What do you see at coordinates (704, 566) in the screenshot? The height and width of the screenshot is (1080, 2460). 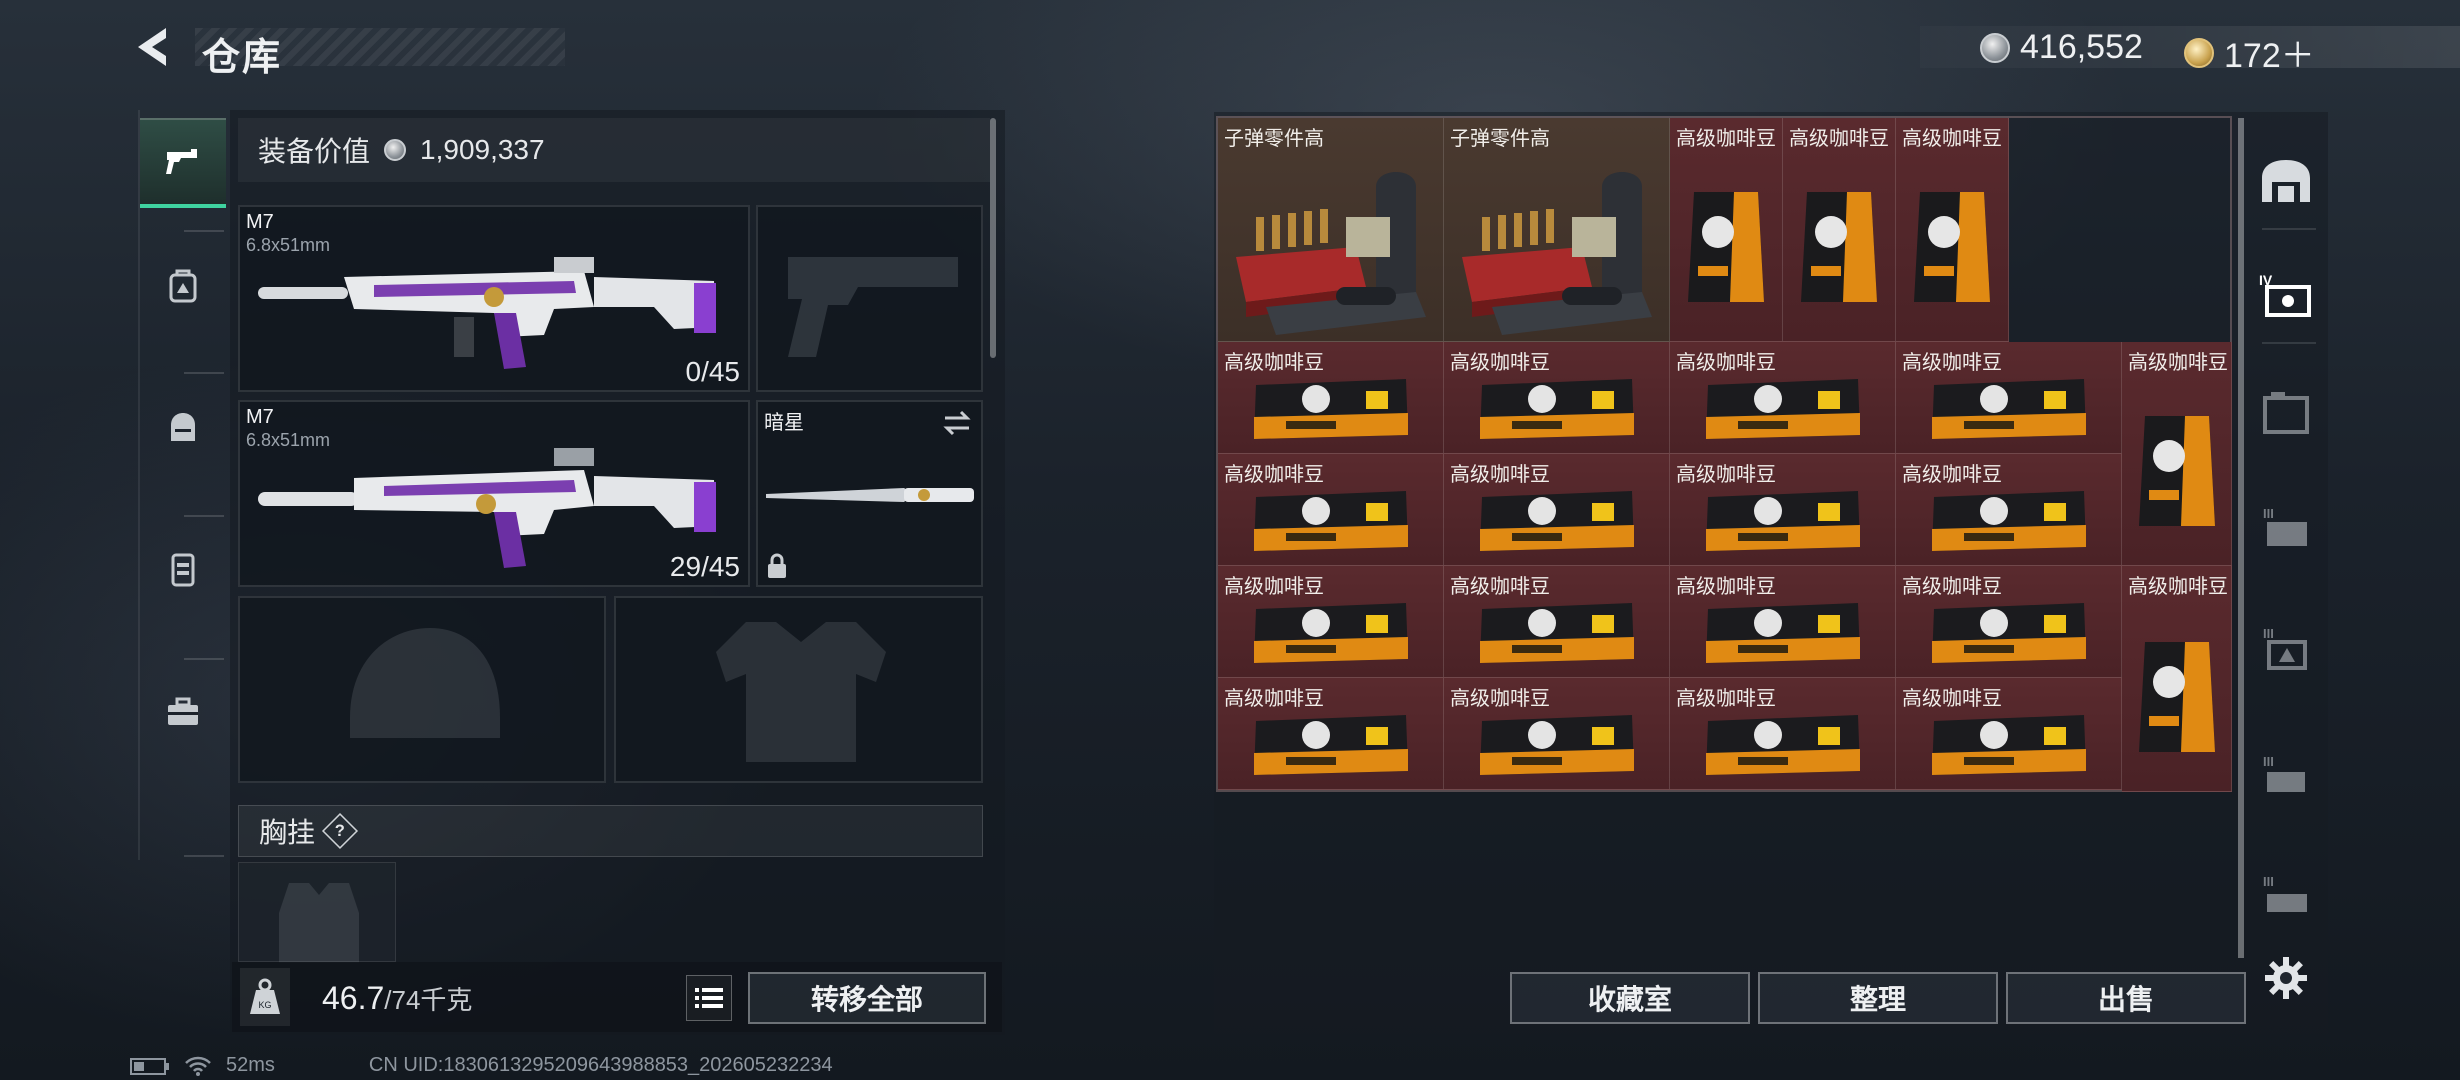 I see `weapon-ammo-count: 29/45` at bounding box center [704, 566].